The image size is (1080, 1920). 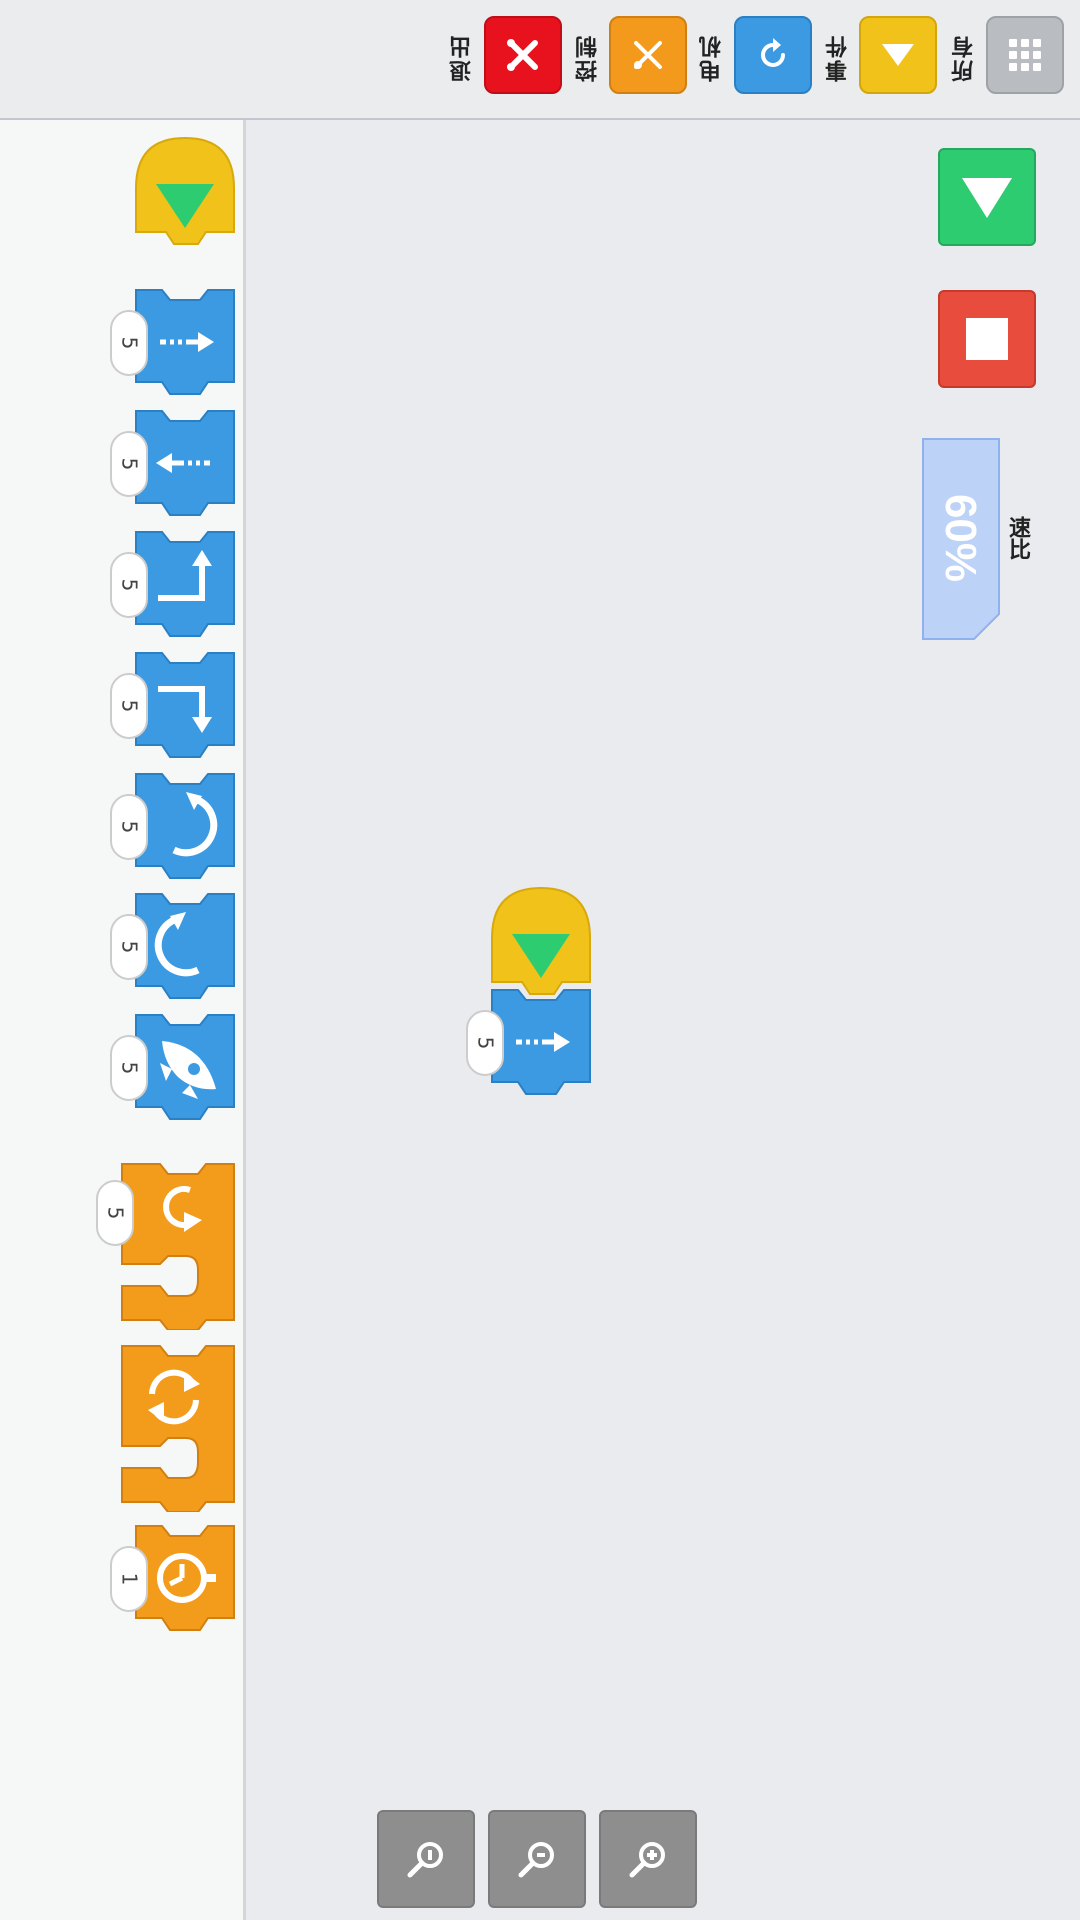 I want to click on wait-block: 1, so click(x=173, y=1578).